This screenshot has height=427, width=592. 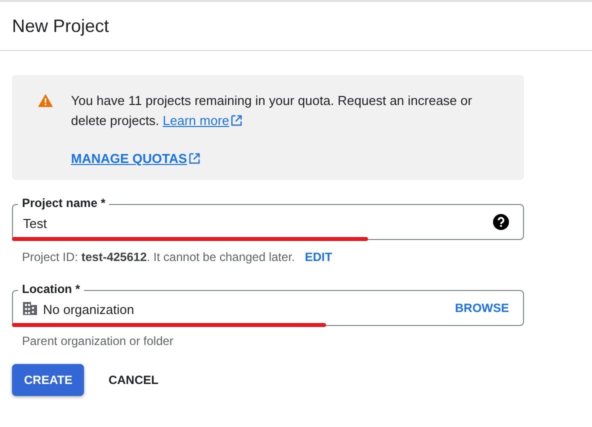 What do you see at coordinates (272, 111) in the screenshot?
I see `quota-message: You have 11 projects remaining in your quota. Request an increase or delete projects. Learn more` at bounding box center [272, 111].